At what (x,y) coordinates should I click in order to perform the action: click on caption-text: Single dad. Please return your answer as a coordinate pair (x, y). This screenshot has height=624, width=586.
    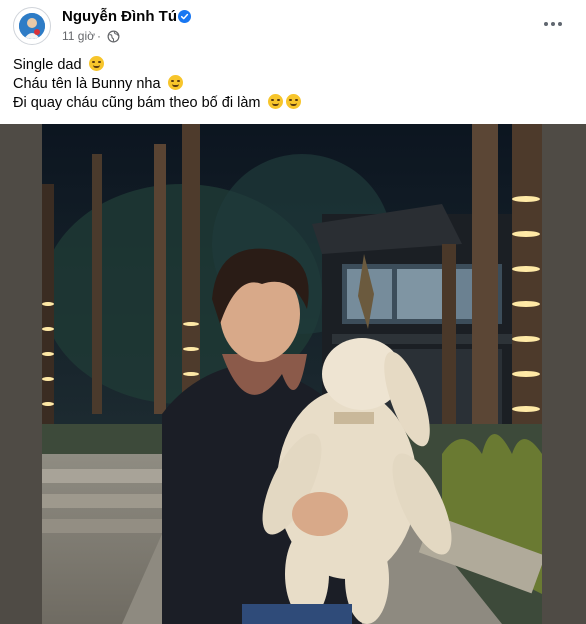
    Looking at the image, I should click on (47, 65).